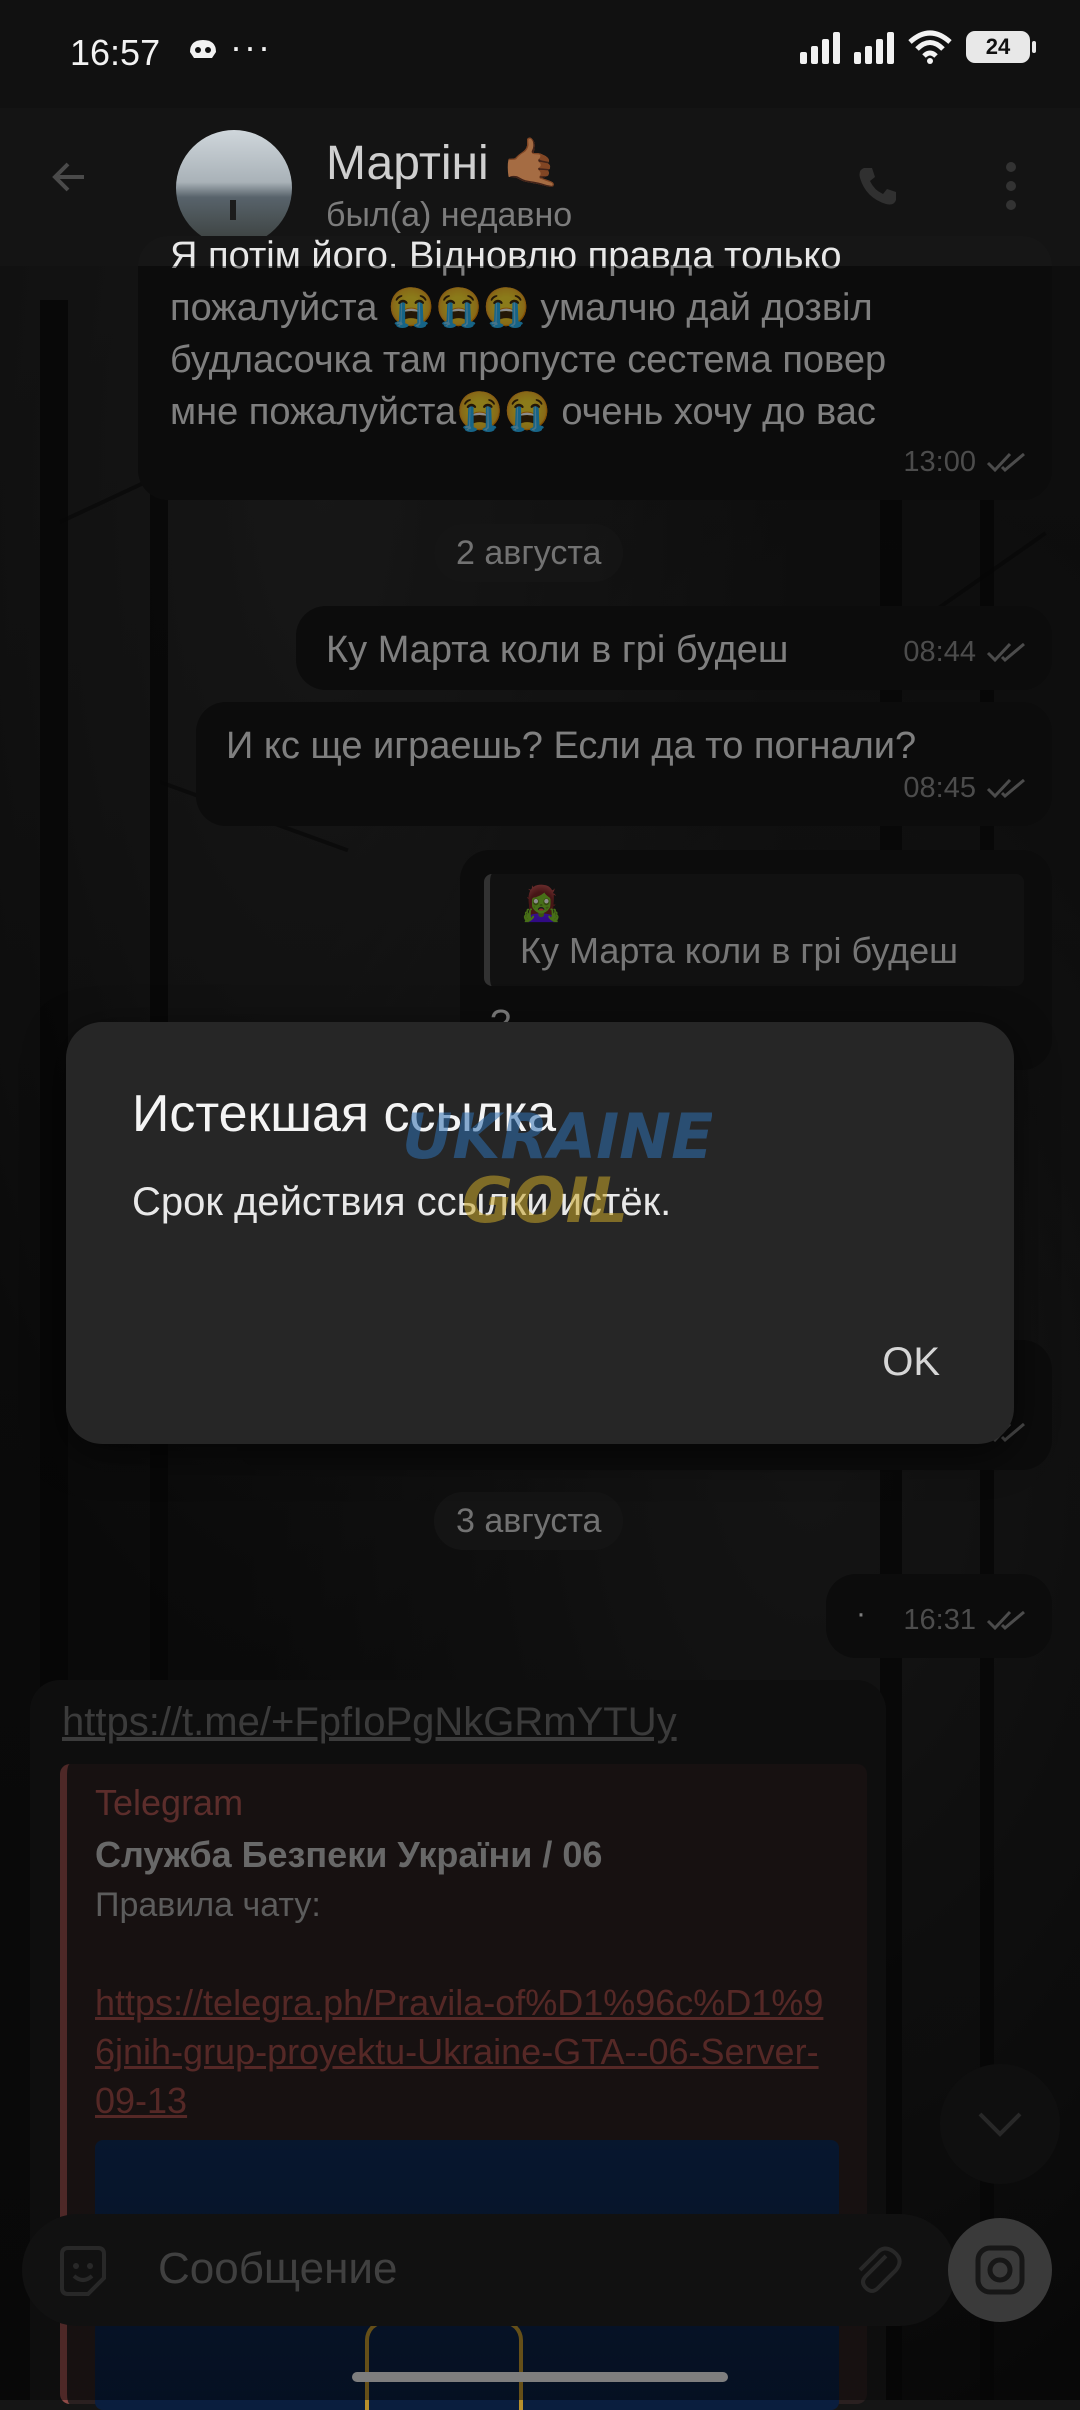 The height and width of the screenshot is (2410, 1080). What do you see at coordinates (930, 47) in the screenshot?
I see `wifi-icon` at bounding box center [930, 47].